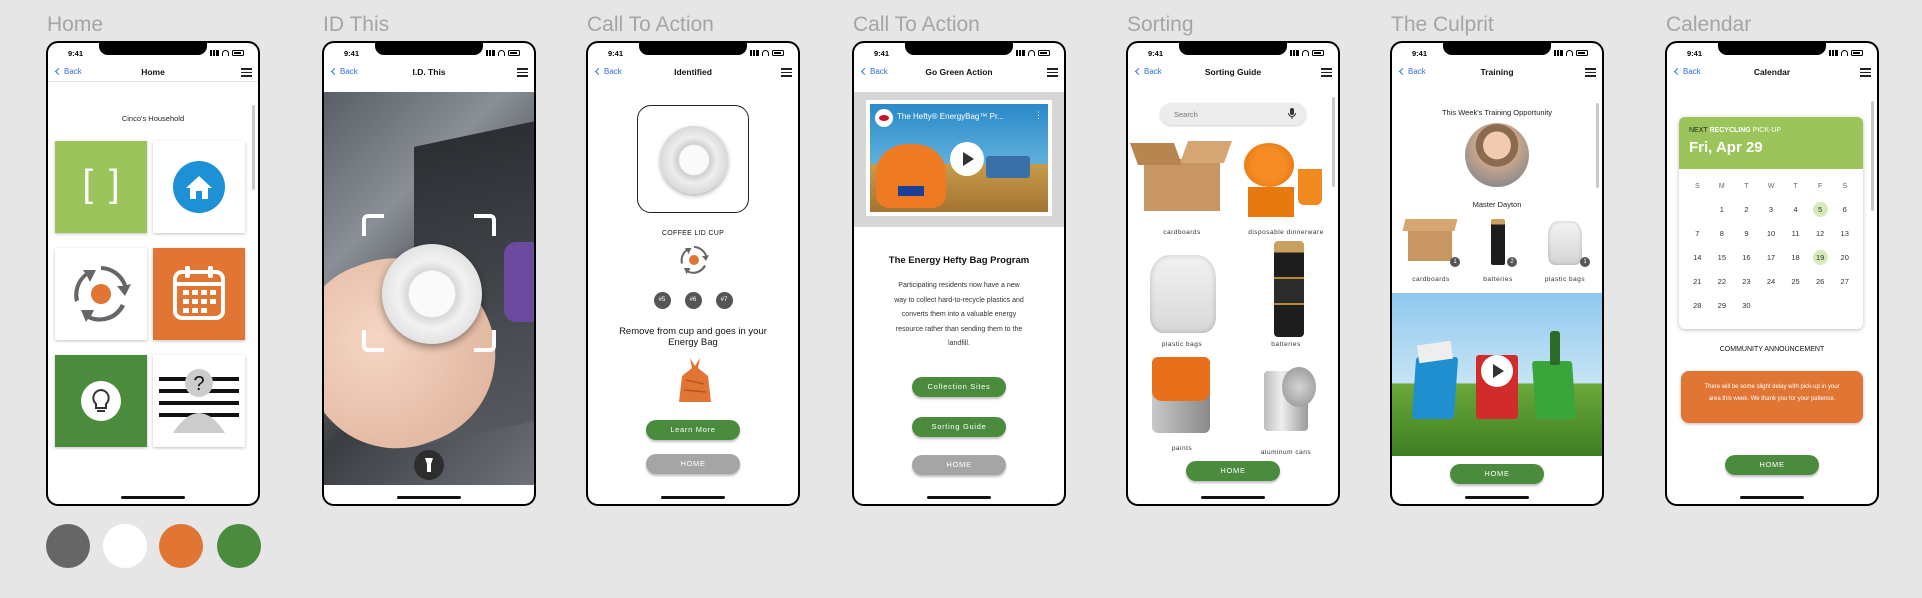 The height and width of the screenshot is (598, 1922). What do you see at coordinates (1286, 294) in the screenshot?
I see `sort-item-batteries: batteries` at bounding box center [1286, 294].